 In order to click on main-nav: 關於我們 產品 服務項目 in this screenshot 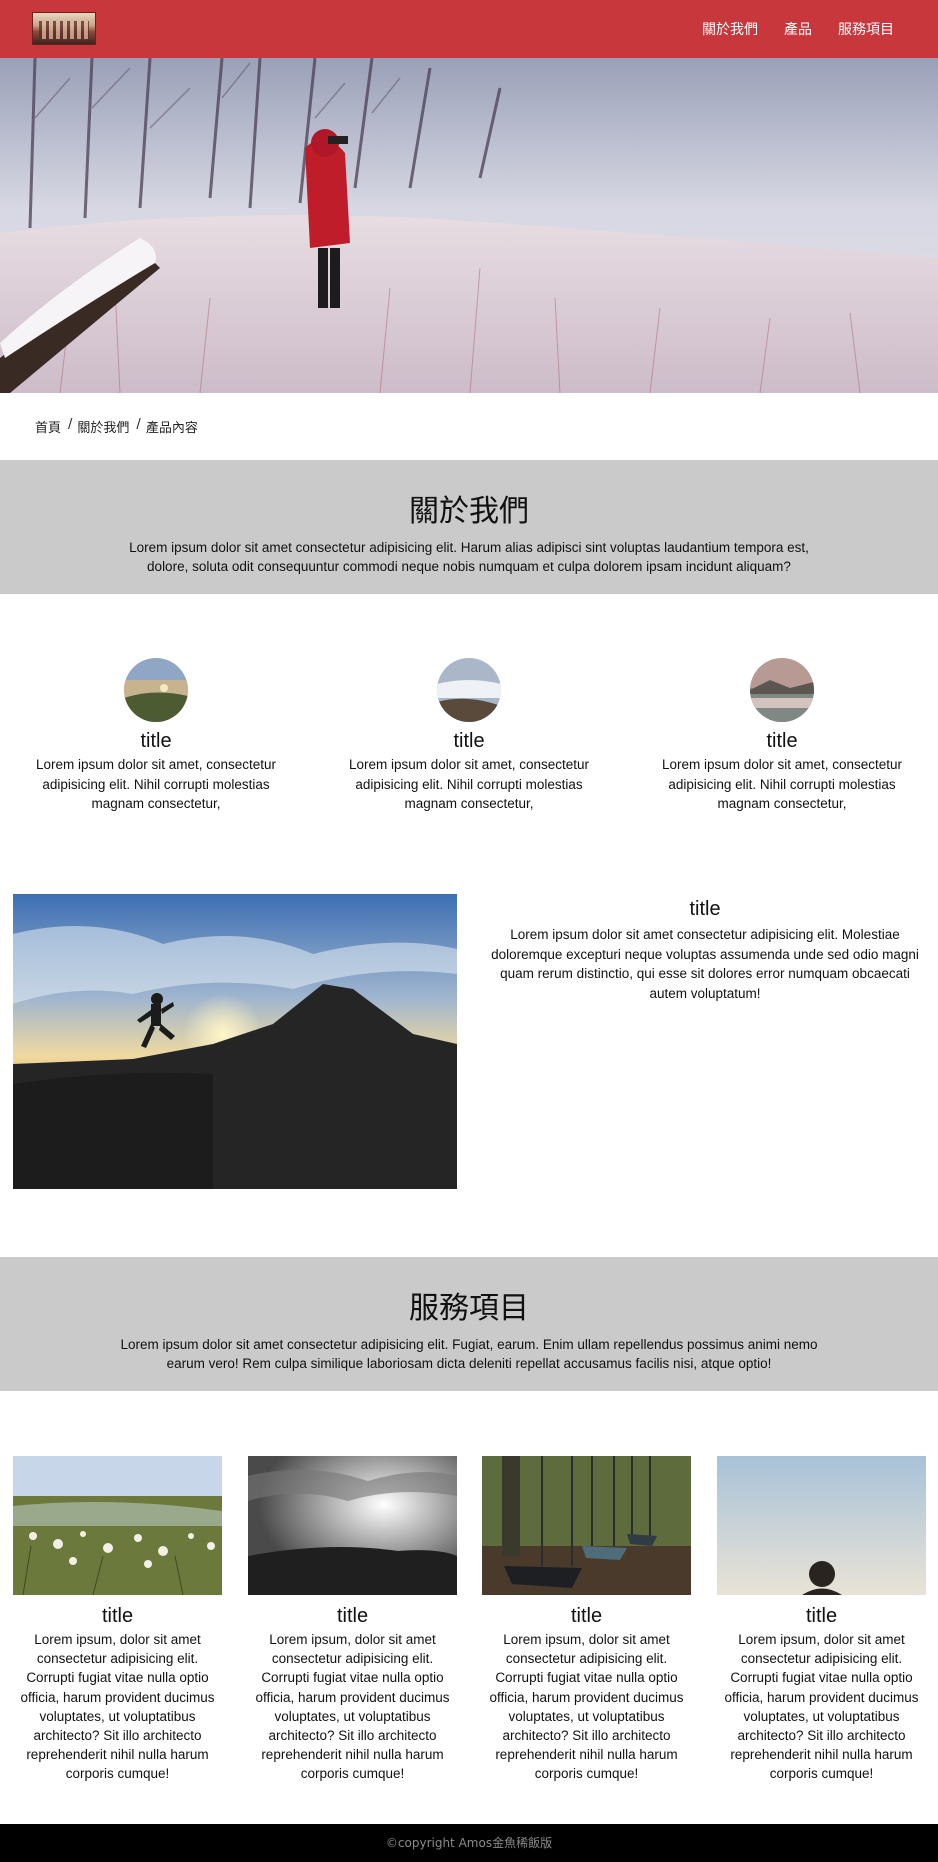, I will do `click(785, 29)`.